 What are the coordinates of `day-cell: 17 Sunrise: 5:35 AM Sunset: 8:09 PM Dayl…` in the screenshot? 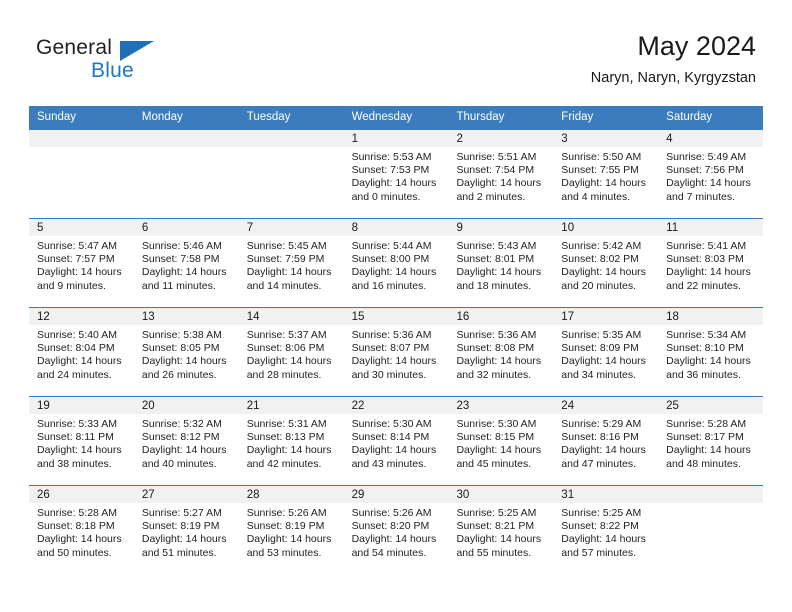 It's located at (606, 352).